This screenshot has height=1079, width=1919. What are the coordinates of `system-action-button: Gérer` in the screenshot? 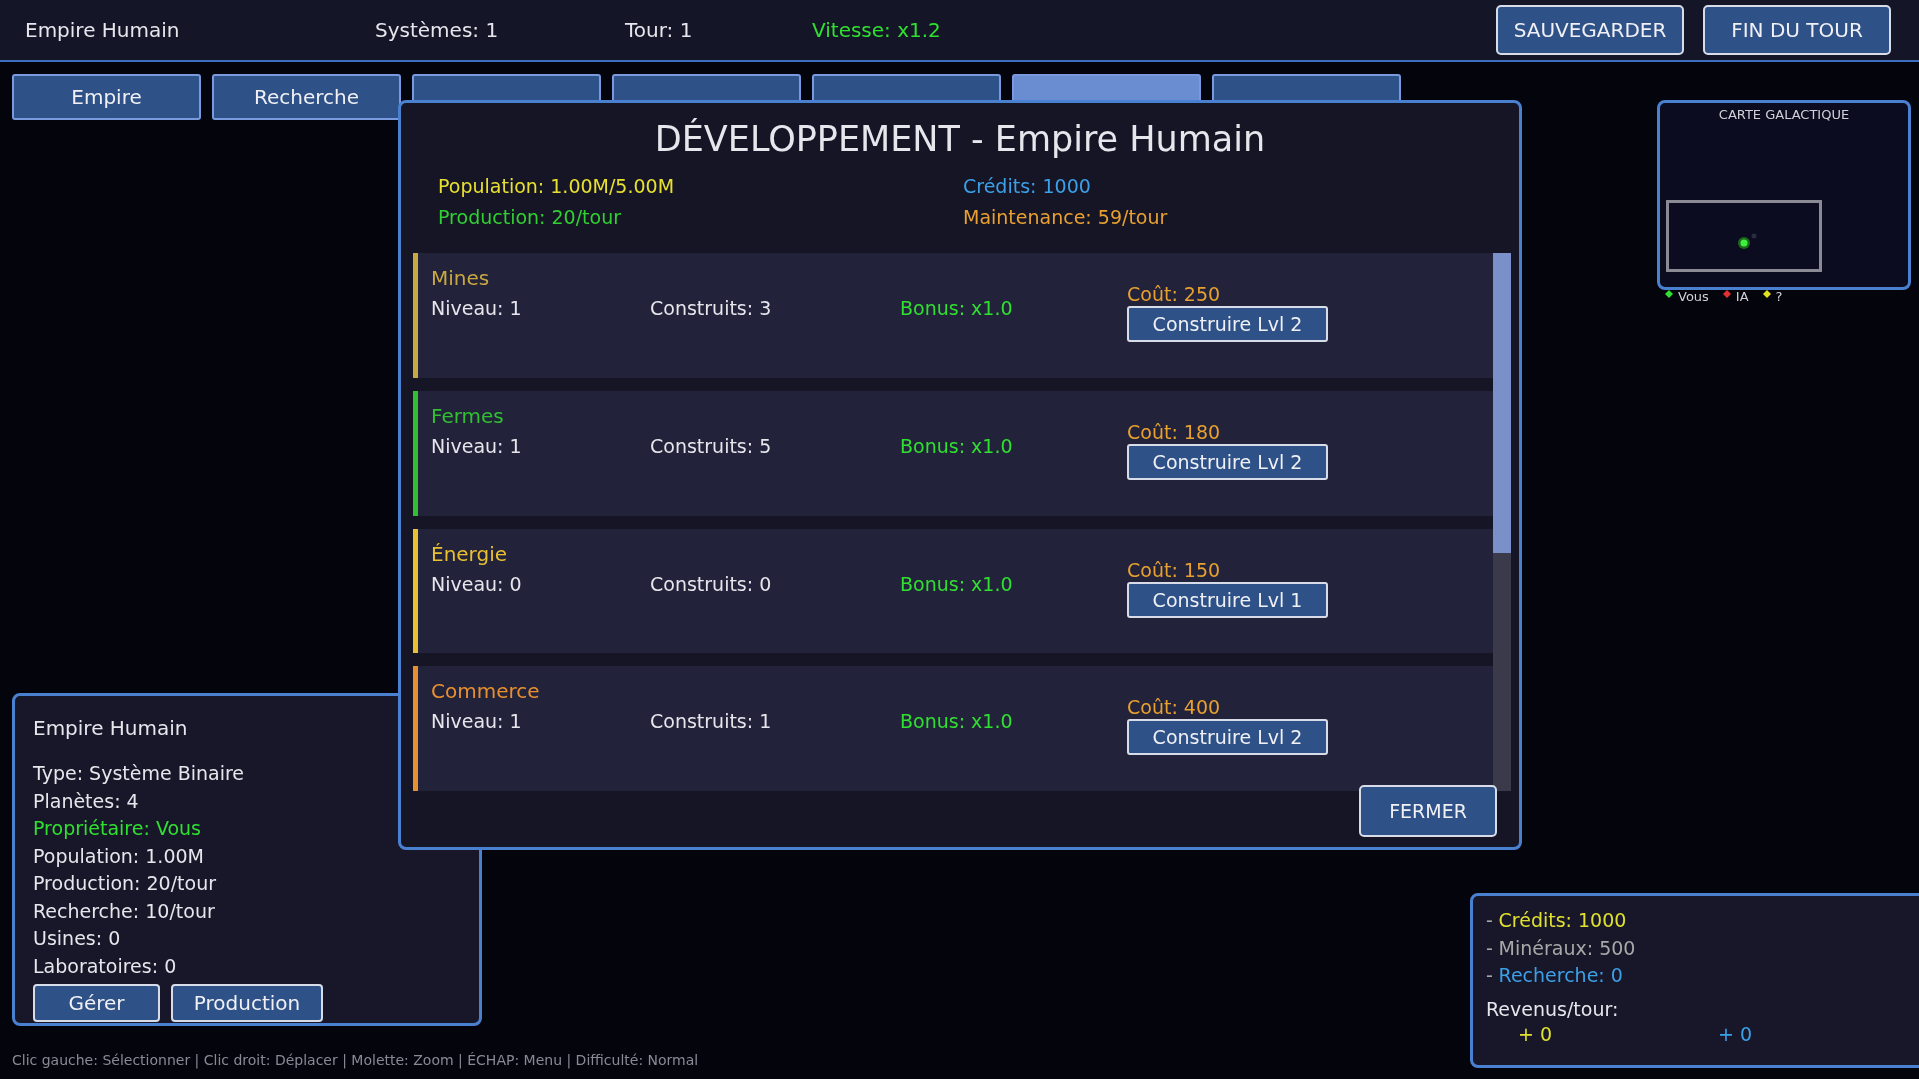 It's located at (96, 1003).